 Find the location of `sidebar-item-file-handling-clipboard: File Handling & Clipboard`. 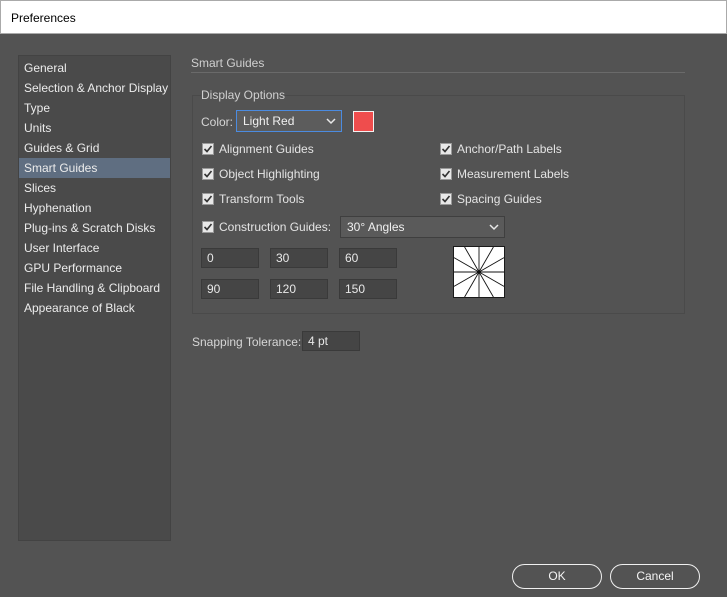

sidebar-item-file-handling-clipboard: File Handling & Clipboard is located at coordinates (94, 288).